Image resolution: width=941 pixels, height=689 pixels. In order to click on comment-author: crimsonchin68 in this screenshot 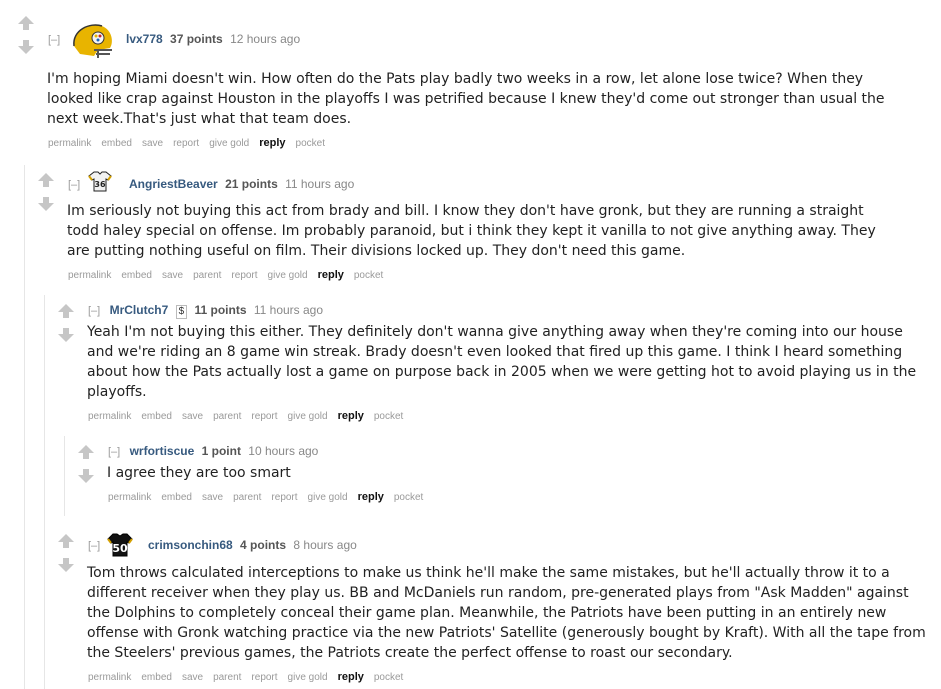, I will do `click(190, 545)`.